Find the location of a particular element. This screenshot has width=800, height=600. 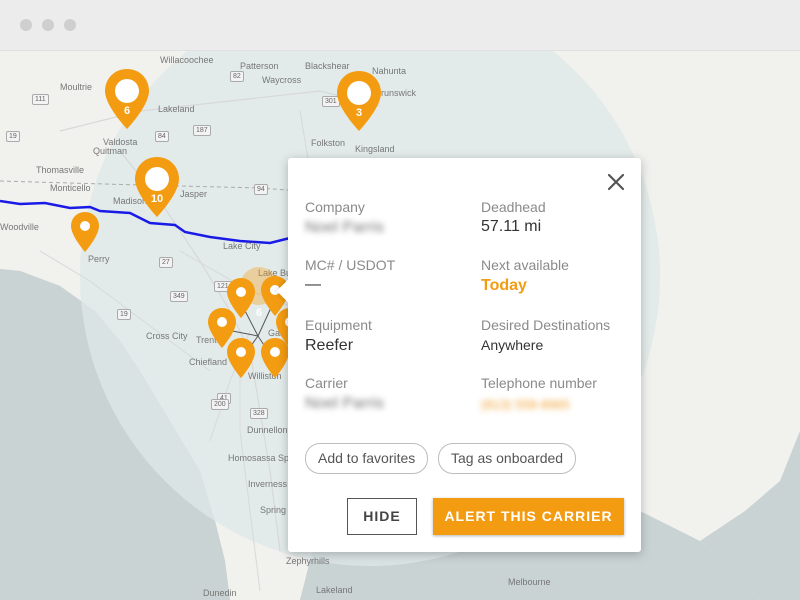

destinations-value: Anywhere is located at coordinates (512, 345).